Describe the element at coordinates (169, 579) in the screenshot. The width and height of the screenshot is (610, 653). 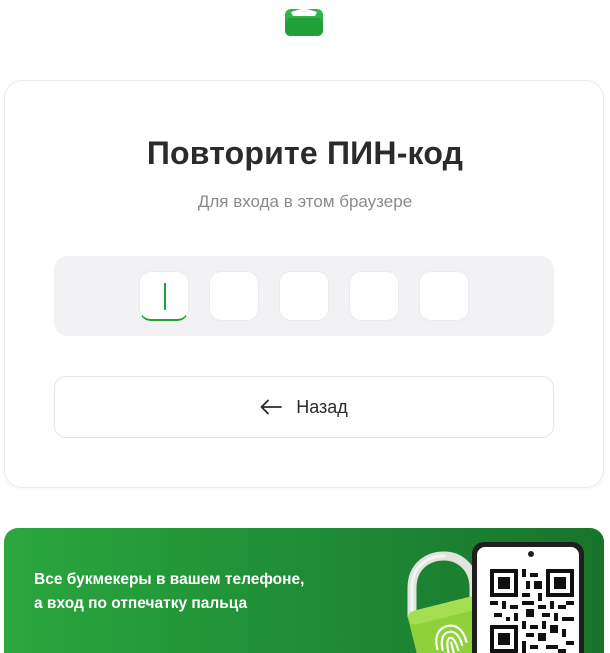
I see `promo-text-line-1: Все букмекеры в вашем телефоне,` at that location.